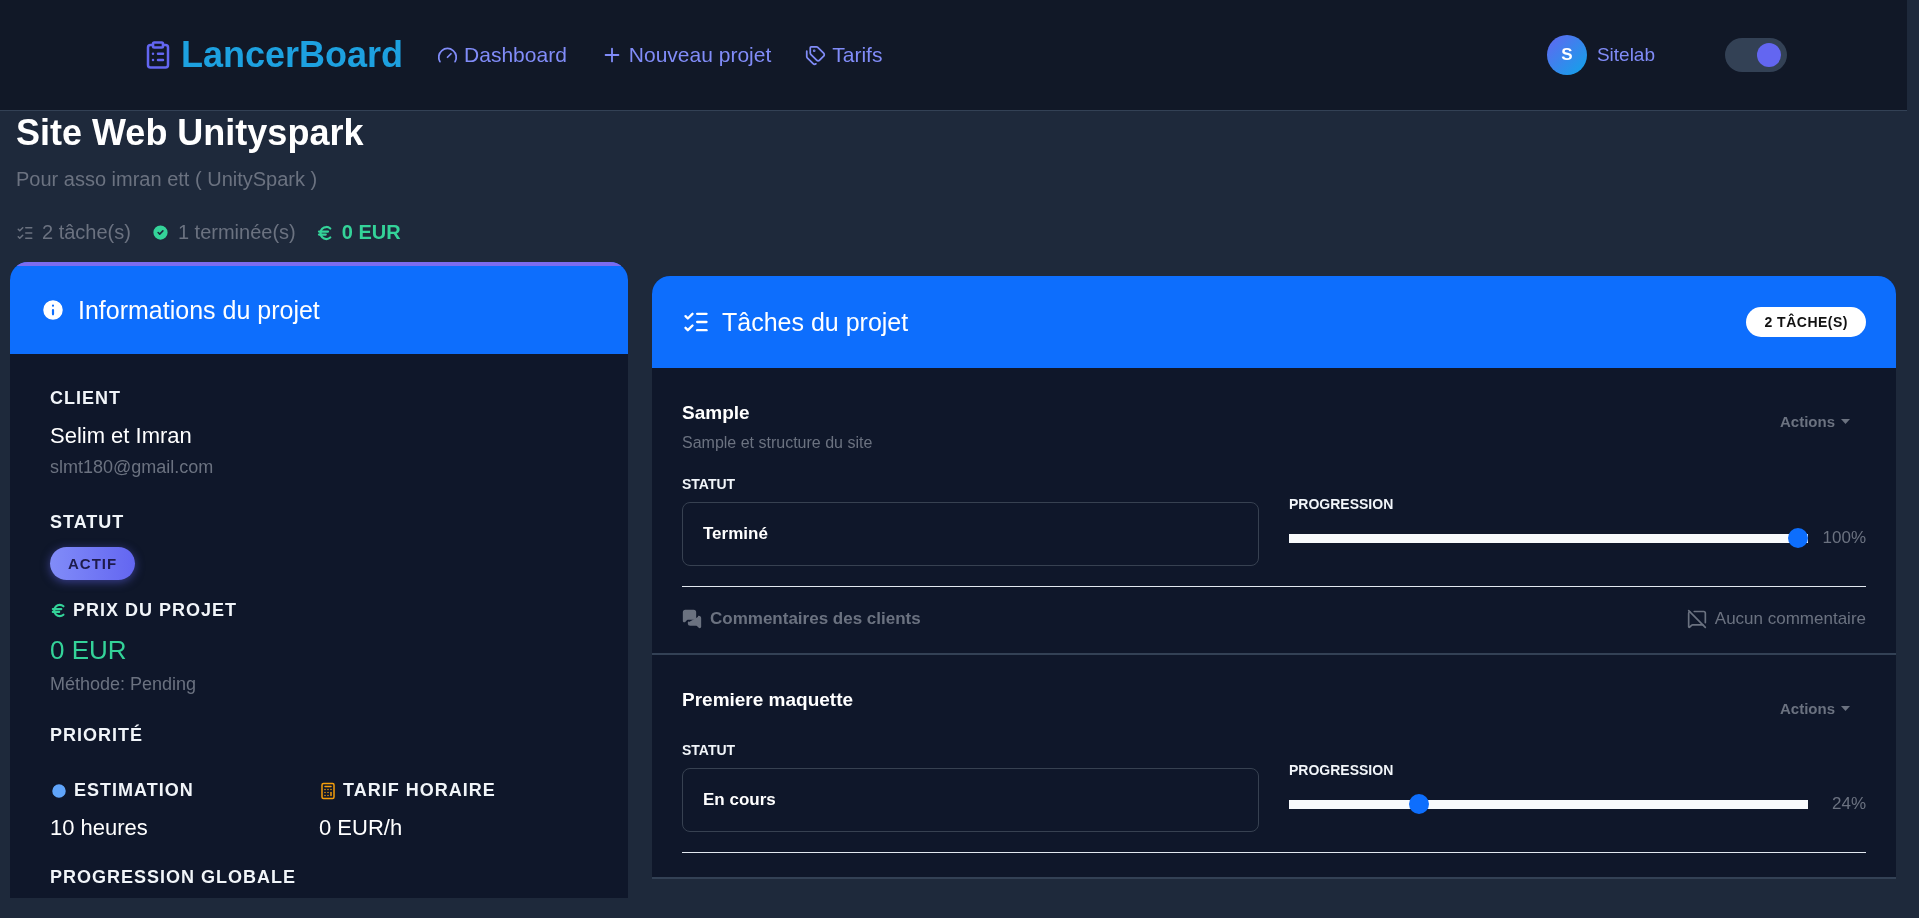 The image size is (1919, 918). What do you see at coordinates (99, 828) in the screenshot?
I see `estimation-value: 10 heures` at bounding box center [99, 828].